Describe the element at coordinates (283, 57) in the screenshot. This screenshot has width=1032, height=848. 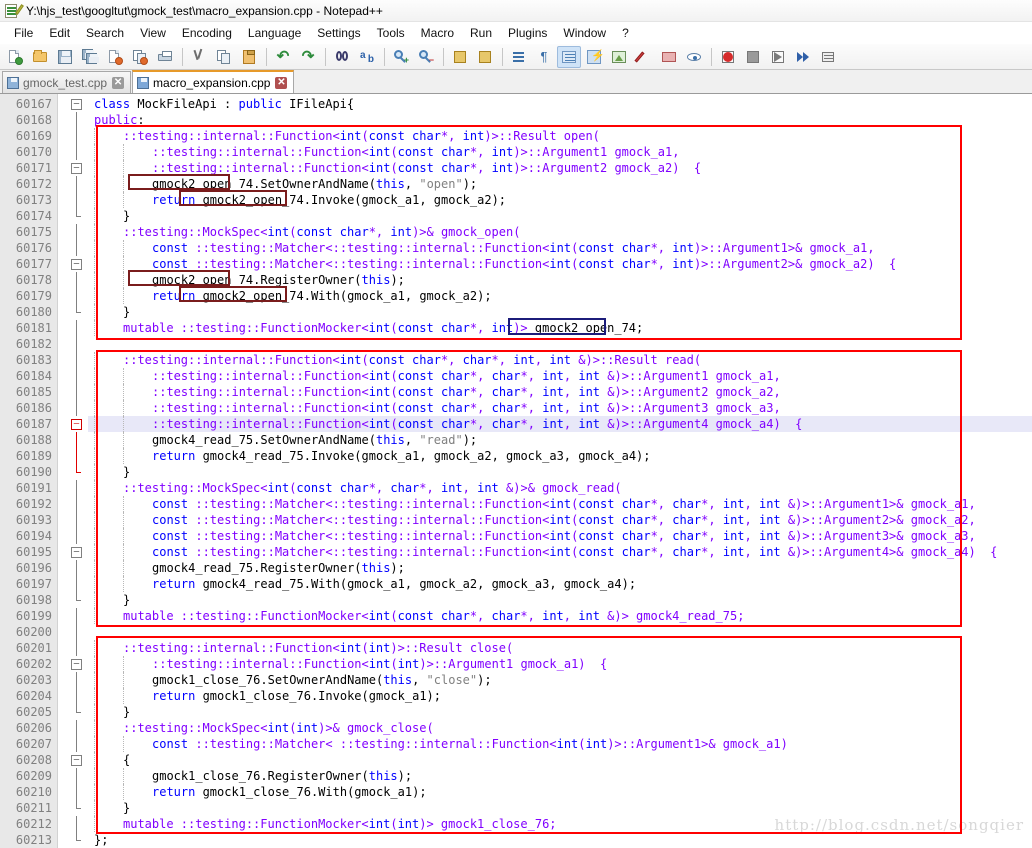
I see `undo-icon: ↶` at that location.